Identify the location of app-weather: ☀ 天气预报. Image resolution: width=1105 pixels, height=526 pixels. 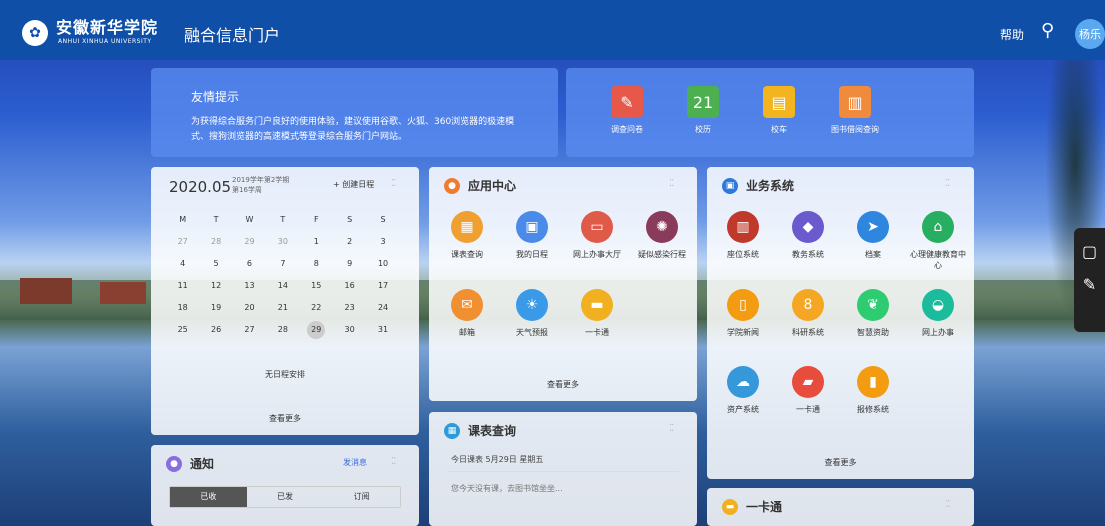
(532, 313).